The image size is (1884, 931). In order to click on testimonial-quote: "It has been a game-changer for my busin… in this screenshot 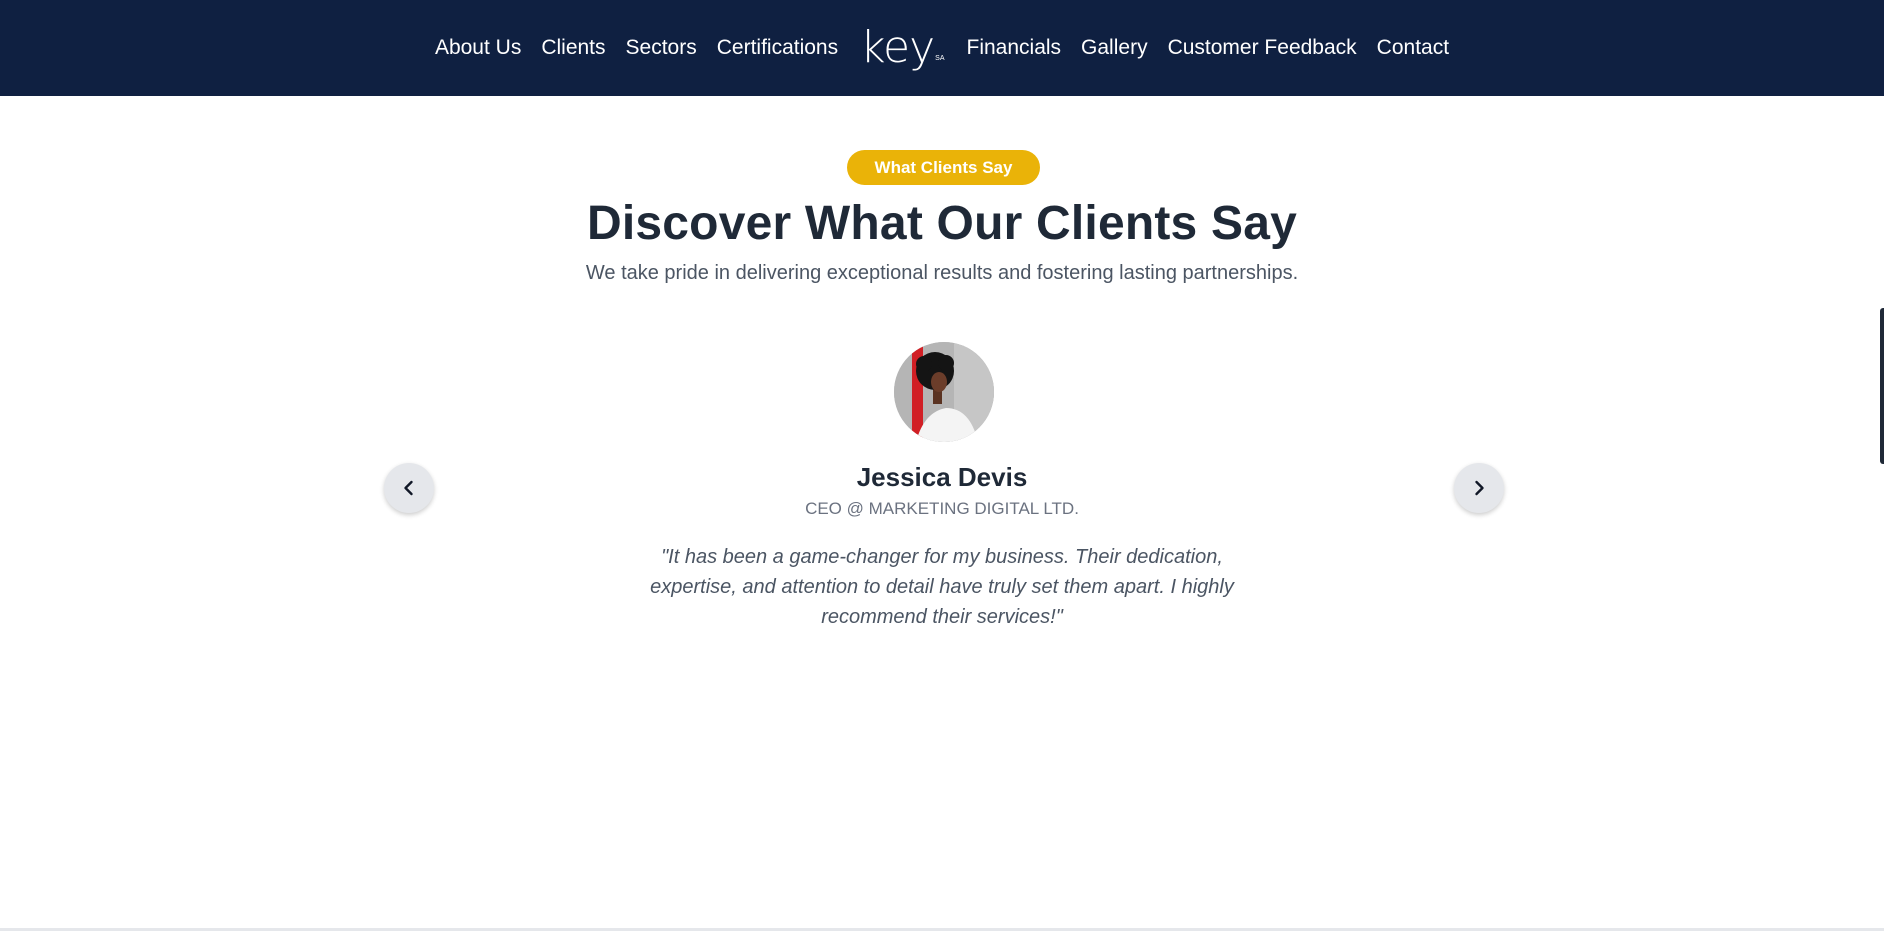, I will do `click(942, 587)`.